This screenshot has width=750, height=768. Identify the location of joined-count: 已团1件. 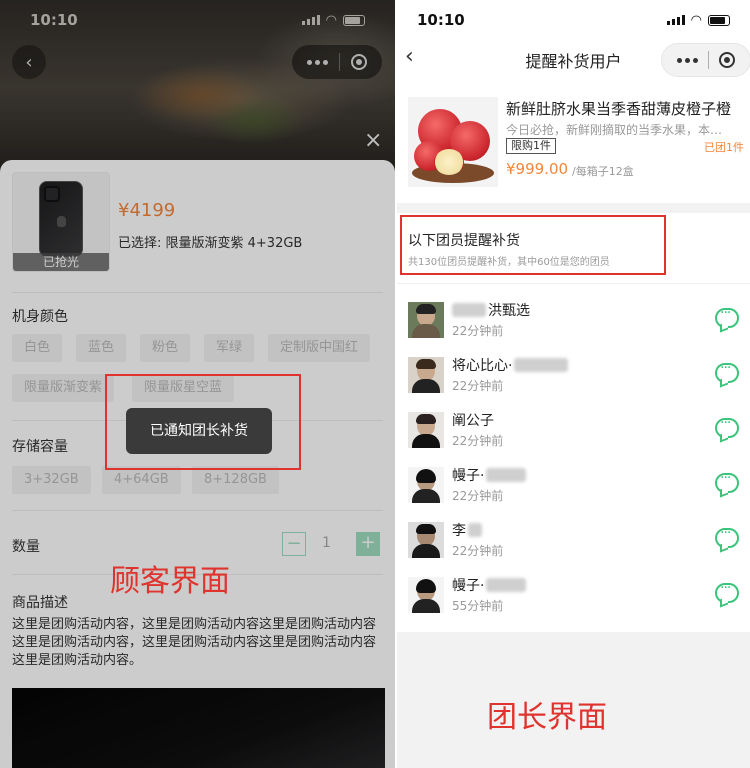
(724, 147).